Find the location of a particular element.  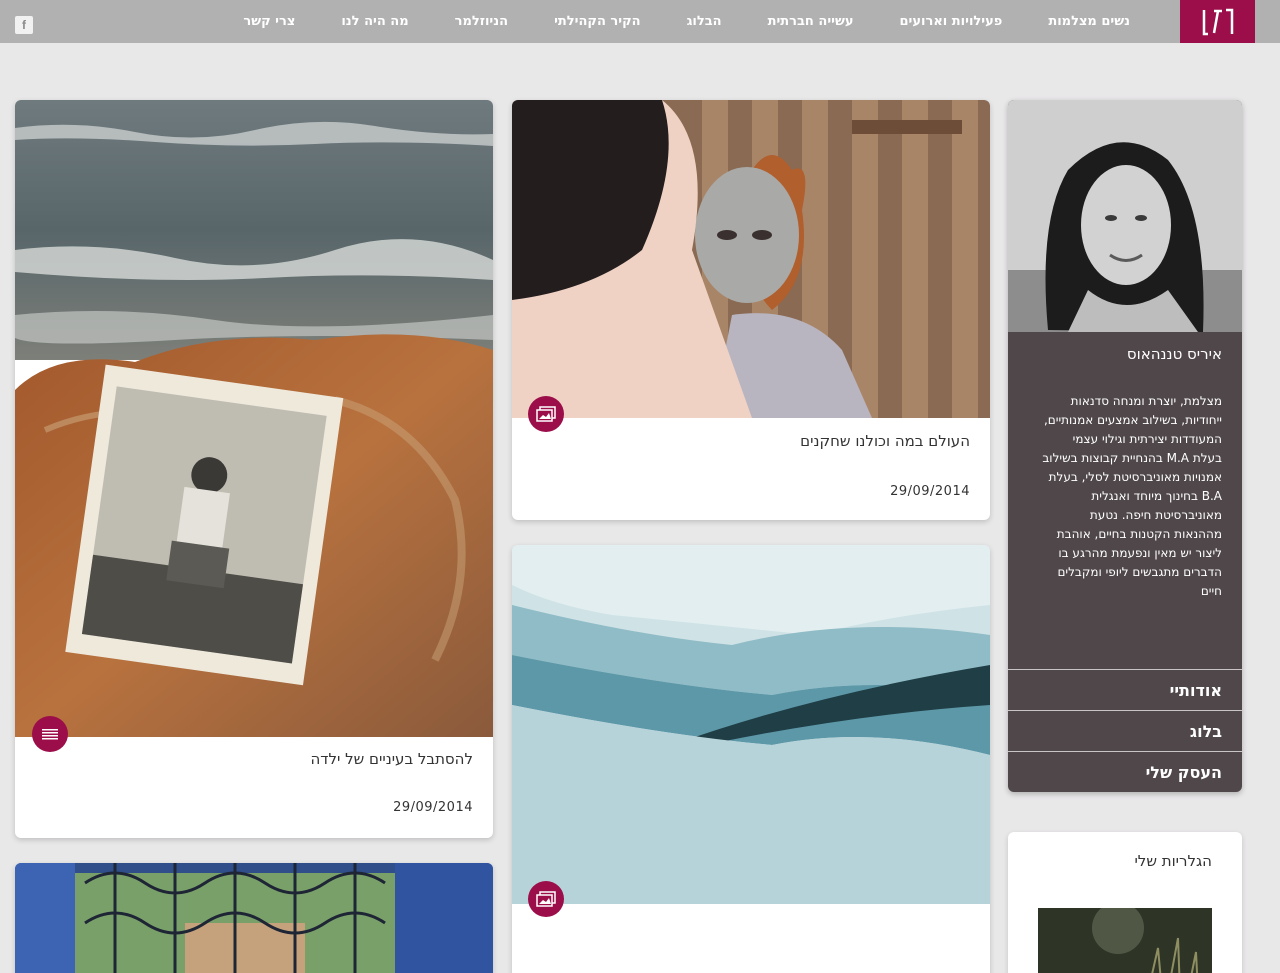

logo-mark is located at coordinates (1217, 21).